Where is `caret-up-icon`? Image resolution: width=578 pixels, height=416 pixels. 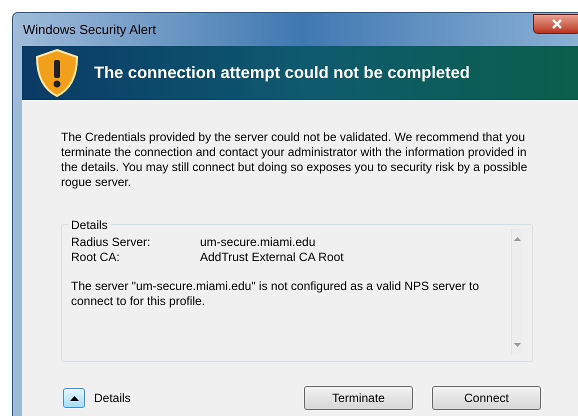
caret-up-icon is located at coordinates (74, 398).